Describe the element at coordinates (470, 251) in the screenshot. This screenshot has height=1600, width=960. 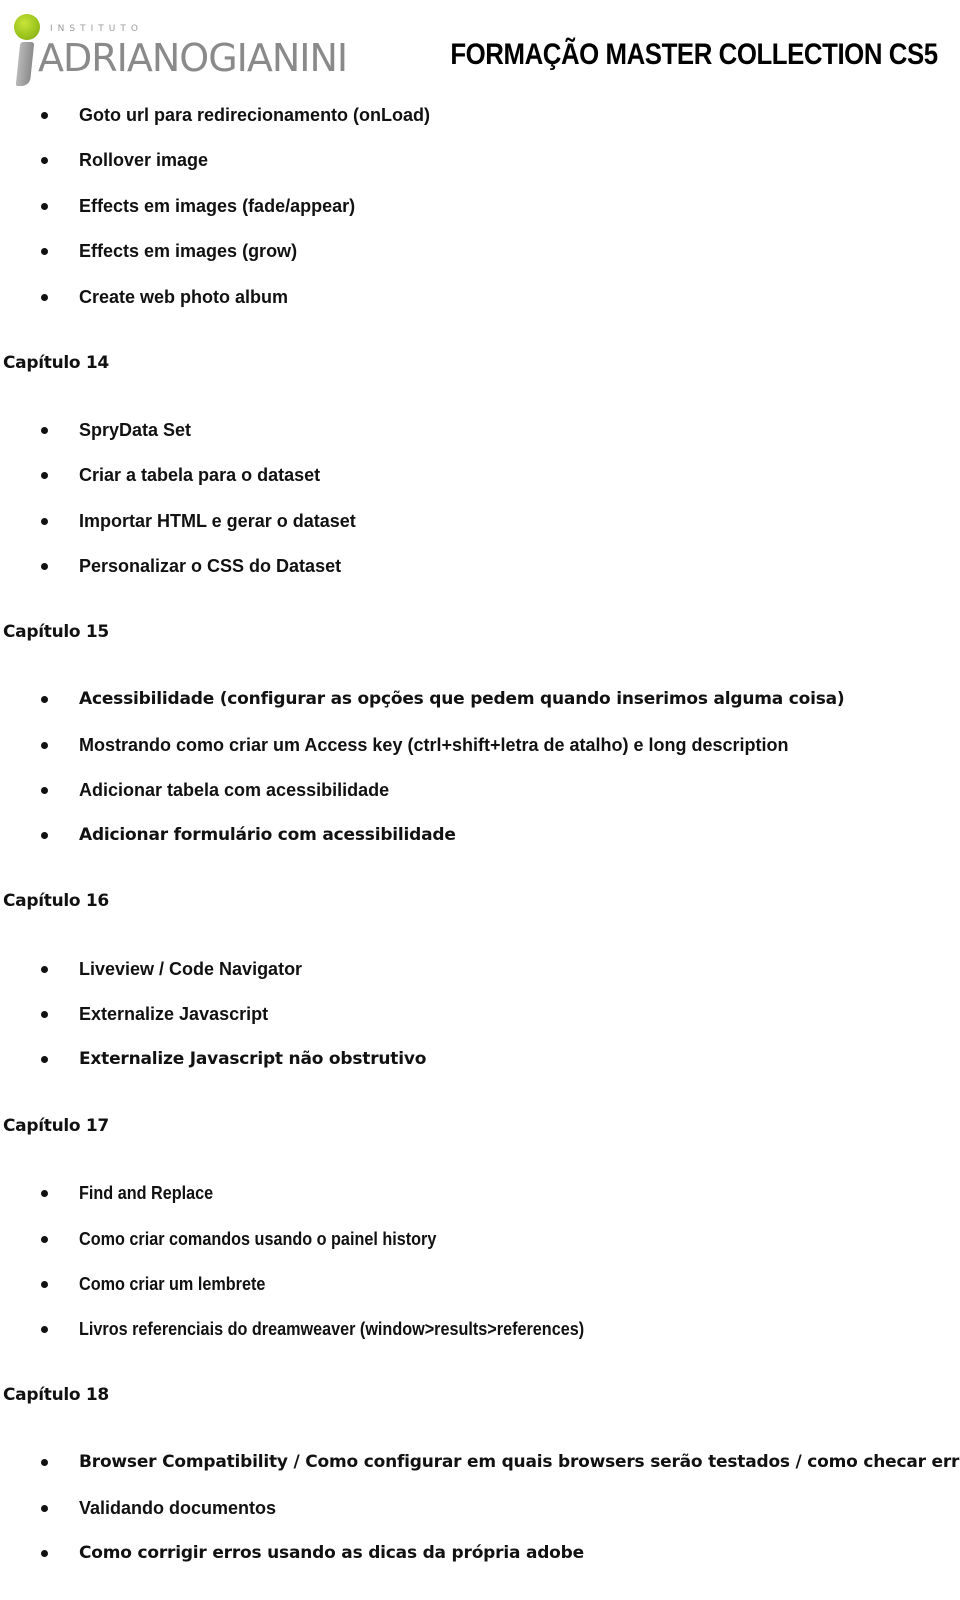
I see `list-item: Effects em images (grow)` at that location.